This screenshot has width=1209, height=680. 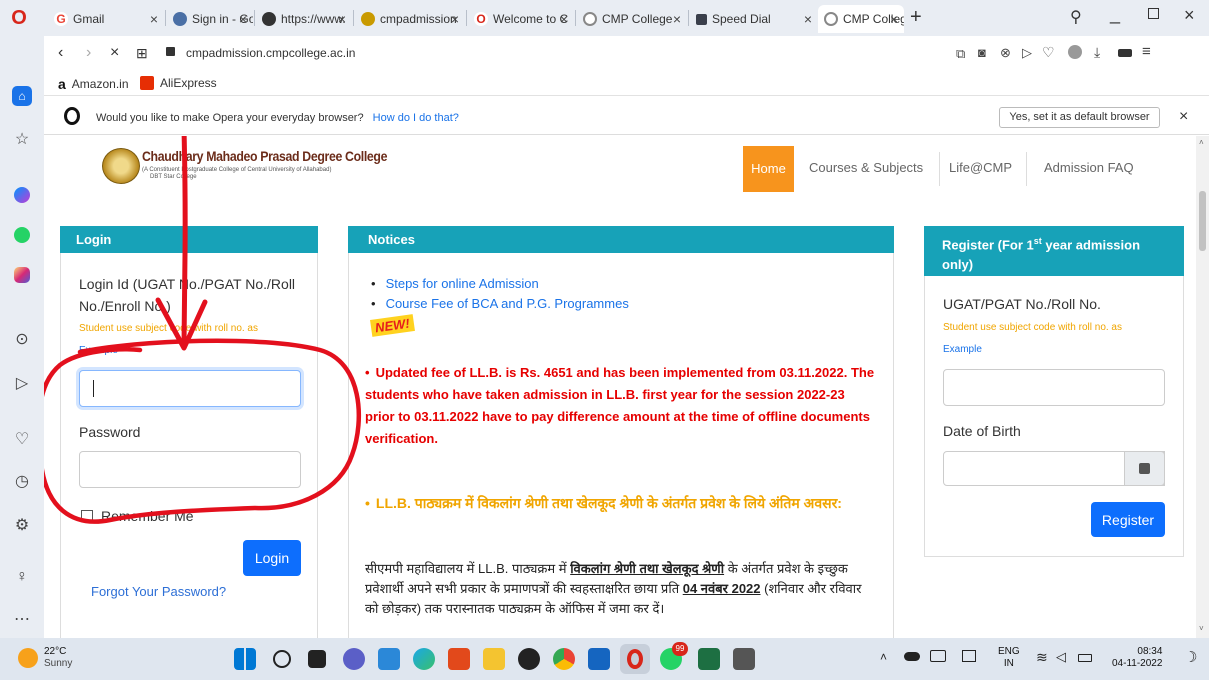 What do you see at coordinates (1009, 651) in the screenshot?
I see `language-code: ENG` at bounding box center [1009, 651].